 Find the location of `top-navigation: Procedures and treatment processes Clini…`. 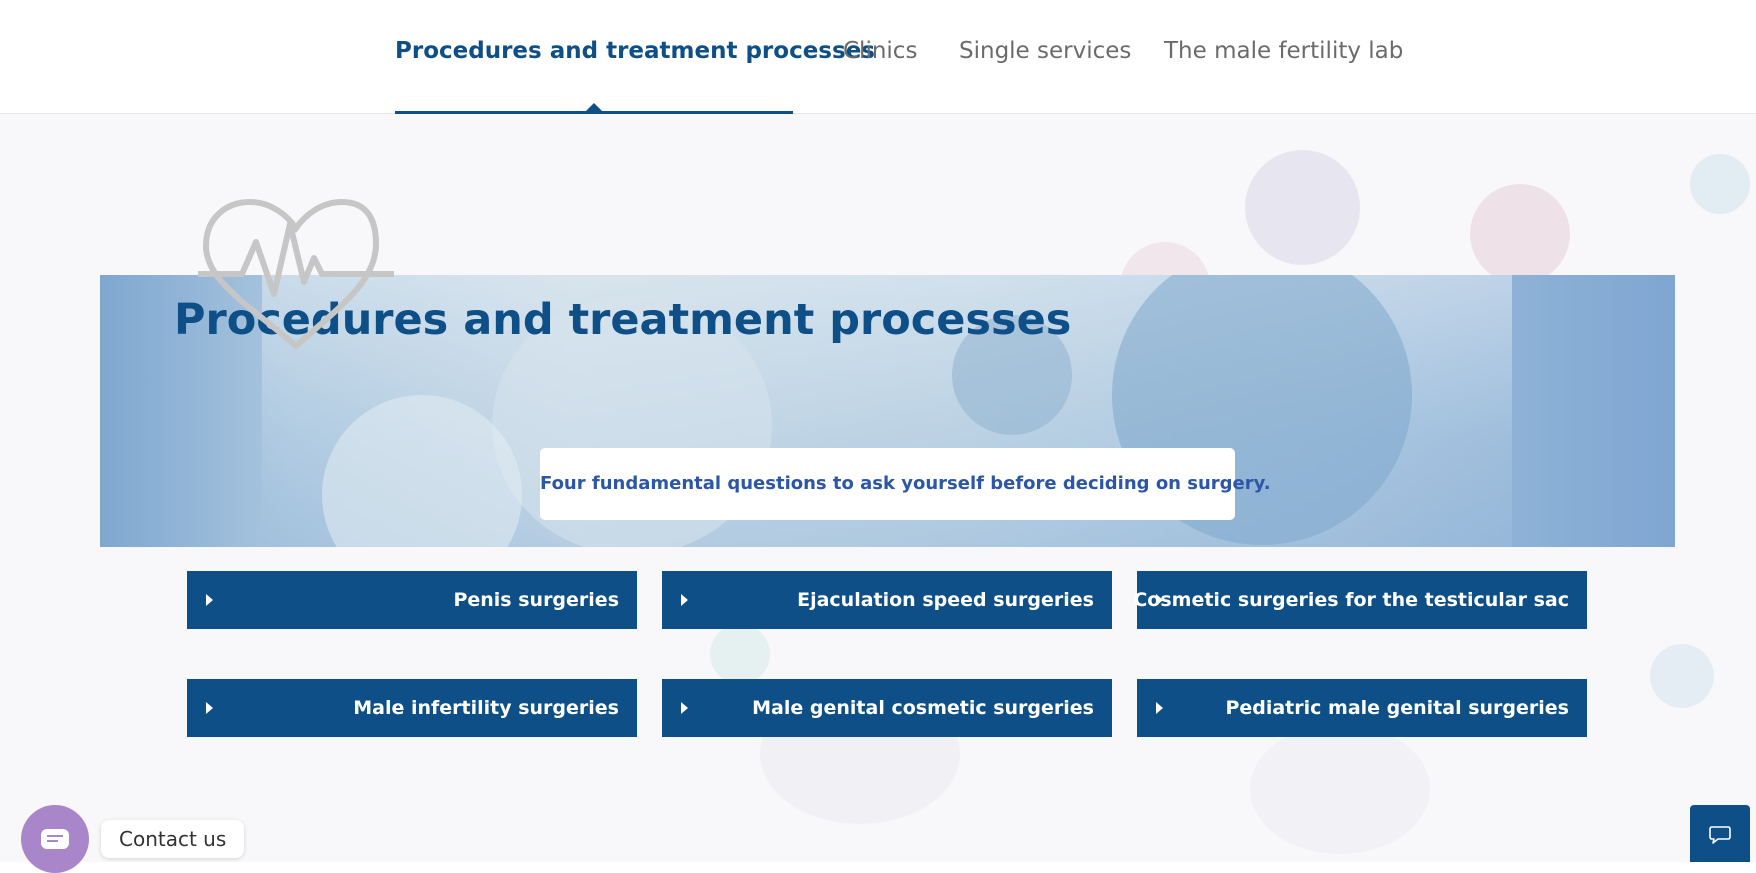

top-navigation: Procedures and treatment processes Clini… is located at coordinates (878, 57).